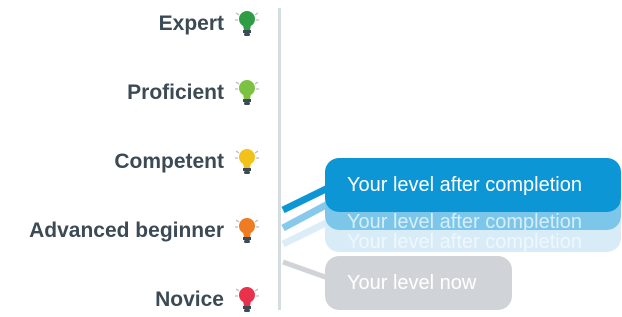 The image size is (622, 317). I want to click on level-label: Advanced beginner, so click(126, 230).